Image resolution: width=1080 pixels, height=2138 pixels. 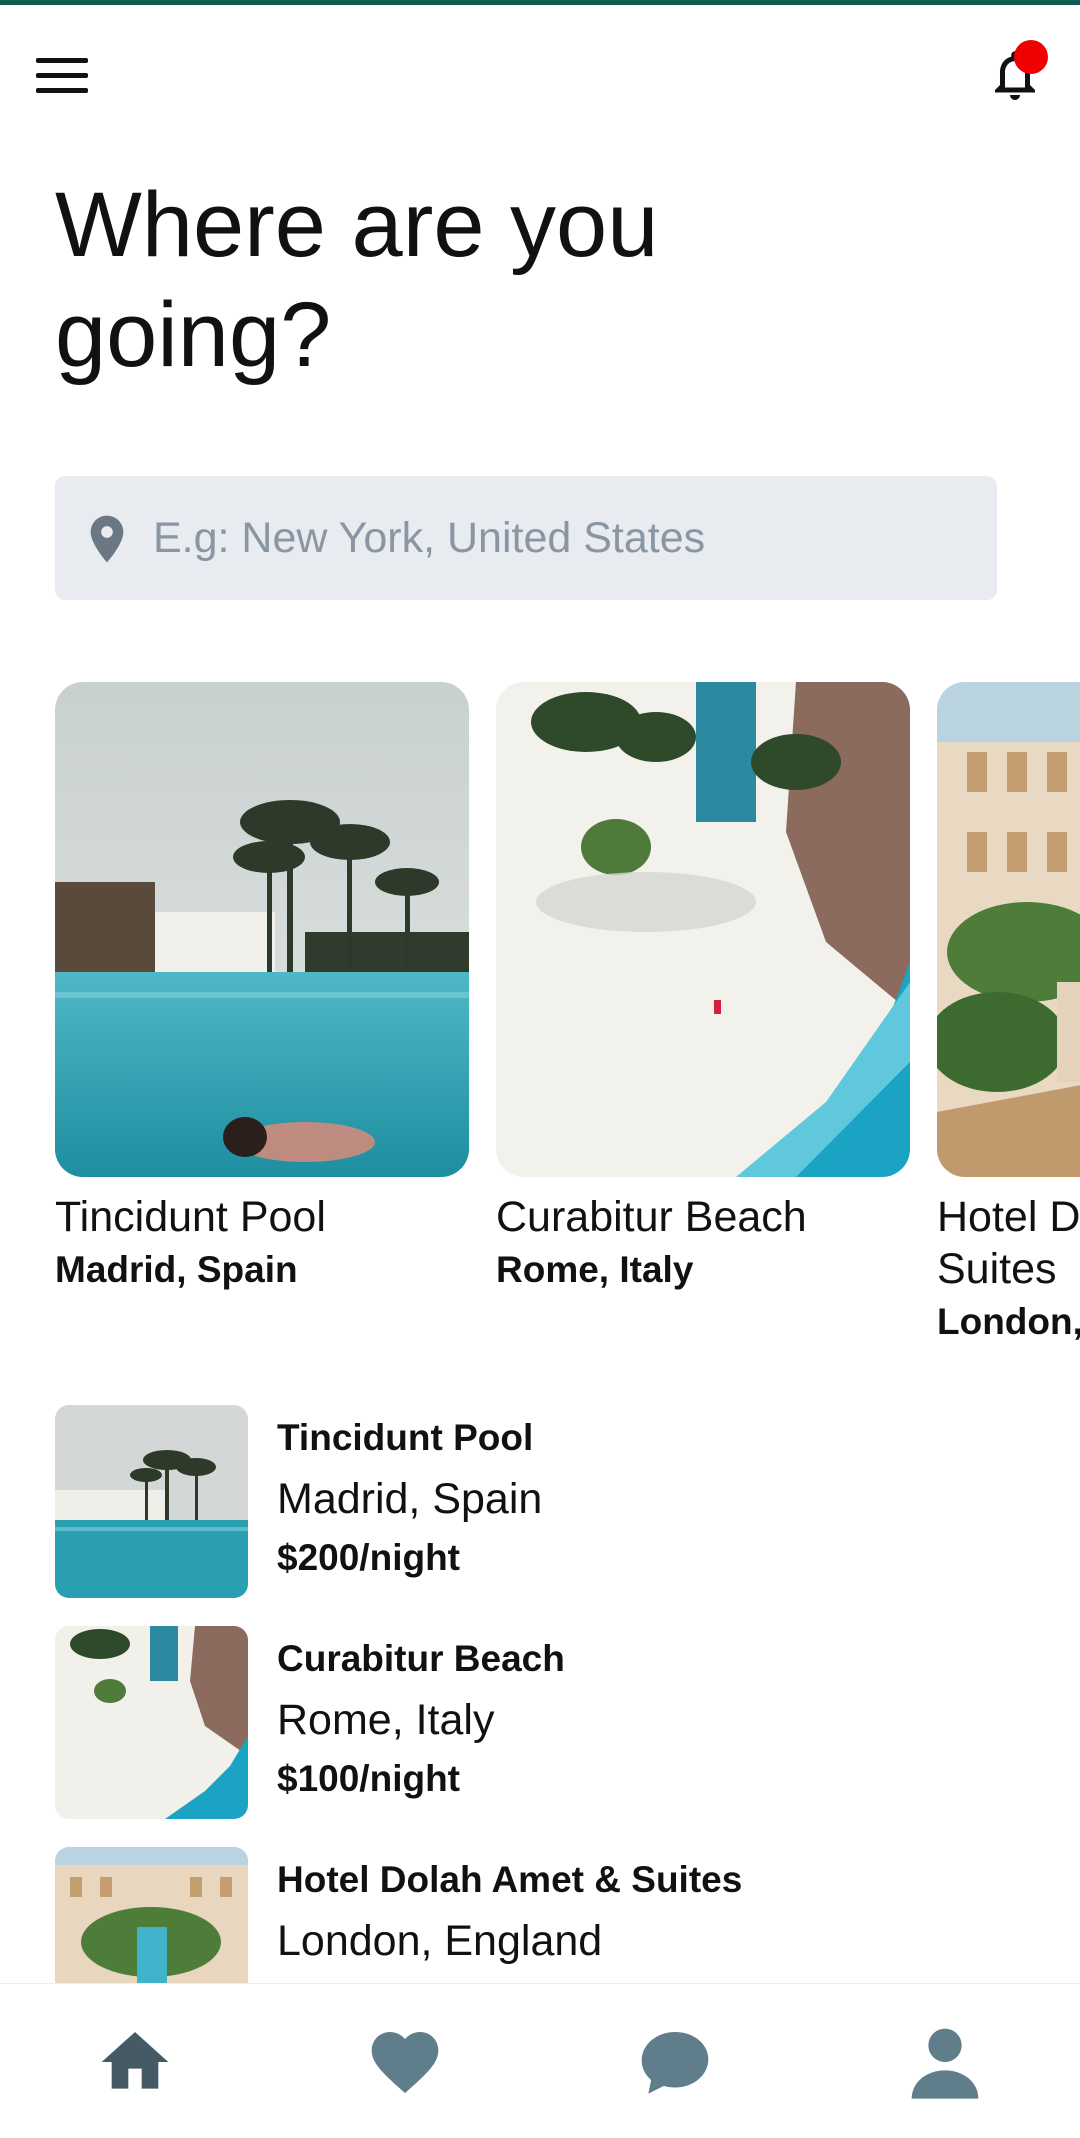 I want to click on heart-icon, so click(x=405, y=2063).